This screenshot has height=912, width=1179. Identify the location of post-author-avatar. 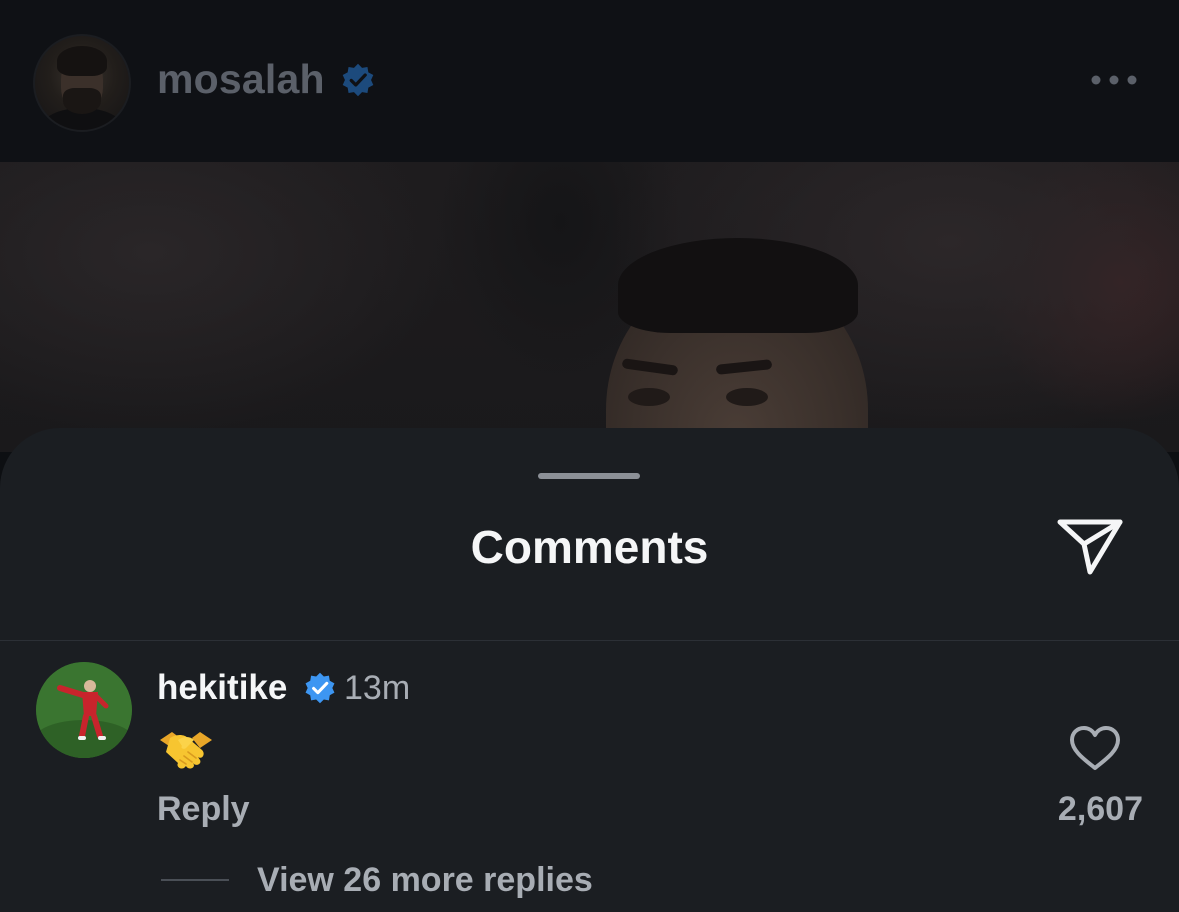
(82, 83).